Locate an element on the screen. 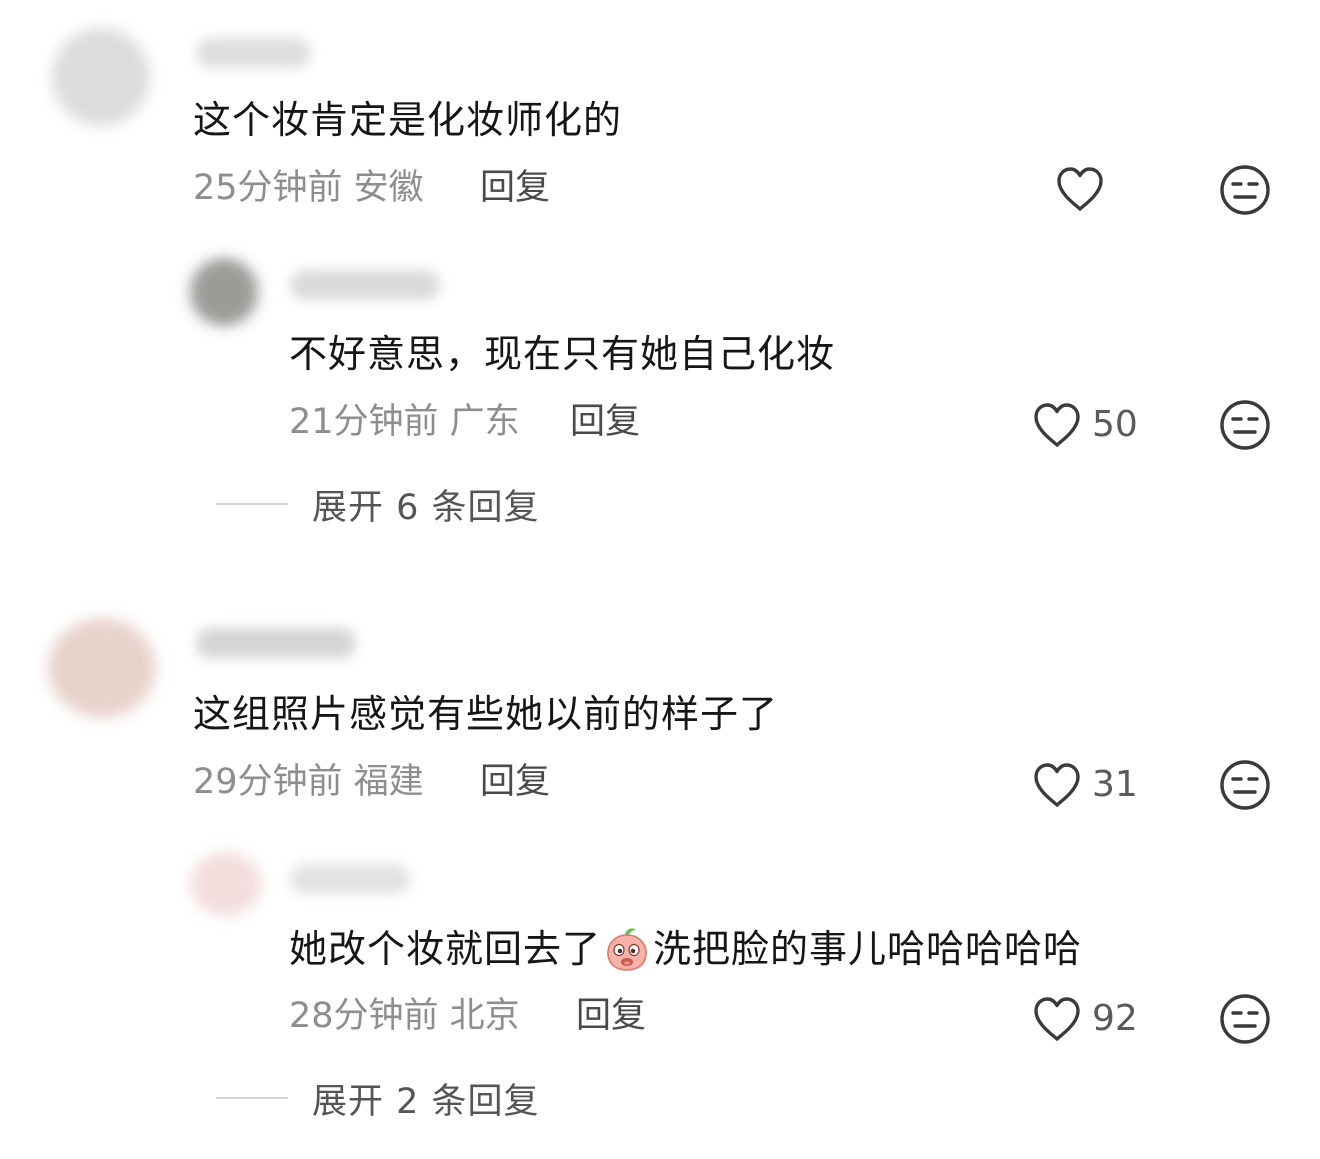  expand-replies-button: 展开 2 条回复 is located at coordinates (378, 1098).